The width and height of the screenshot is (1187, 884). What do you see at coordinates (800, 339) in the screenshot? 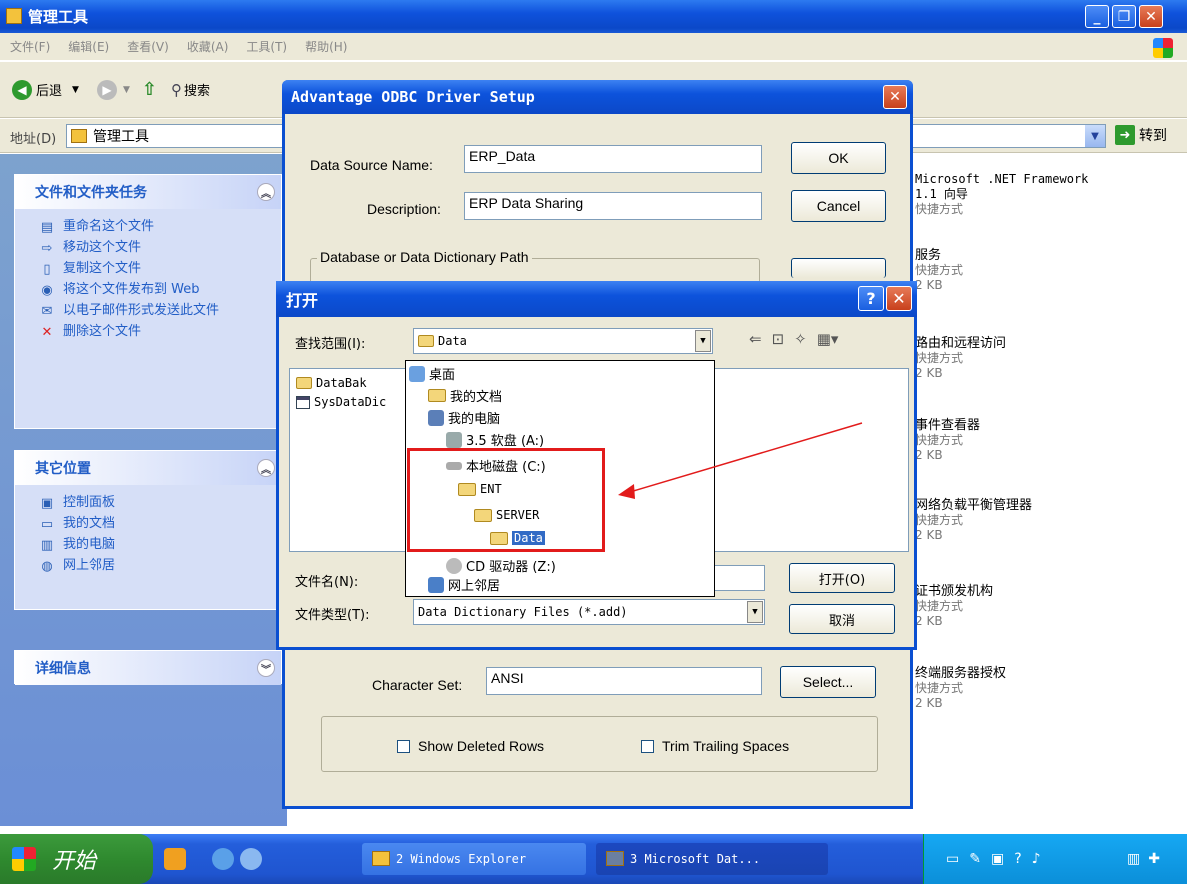
I see `new-folder-icon: ✧` at bounding box center [800, 339].